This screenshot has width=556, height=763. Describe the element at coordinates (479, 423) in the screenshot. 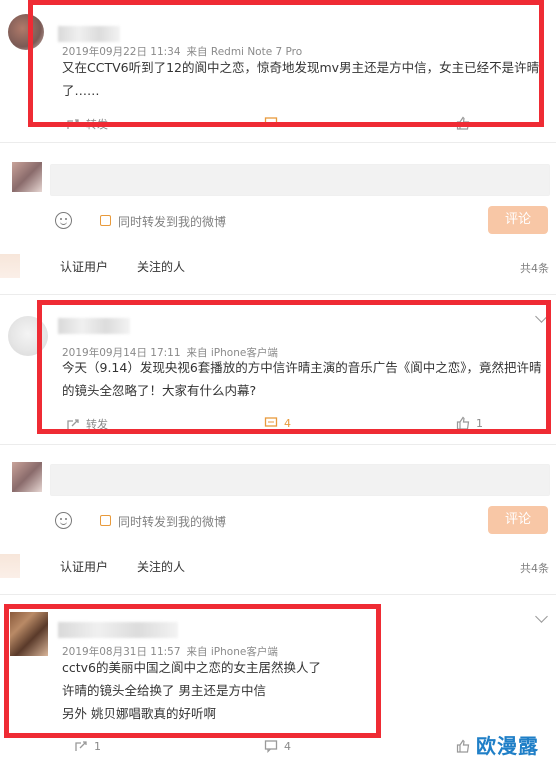

I see `like-count: 1` at that location.